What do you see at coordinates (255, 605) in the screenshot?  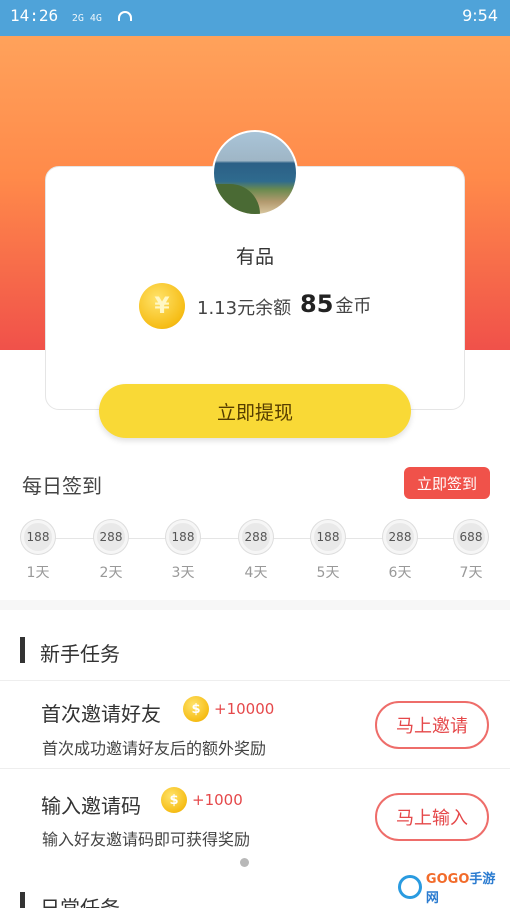 I see `section-divider` at bounding box center [255, 605].